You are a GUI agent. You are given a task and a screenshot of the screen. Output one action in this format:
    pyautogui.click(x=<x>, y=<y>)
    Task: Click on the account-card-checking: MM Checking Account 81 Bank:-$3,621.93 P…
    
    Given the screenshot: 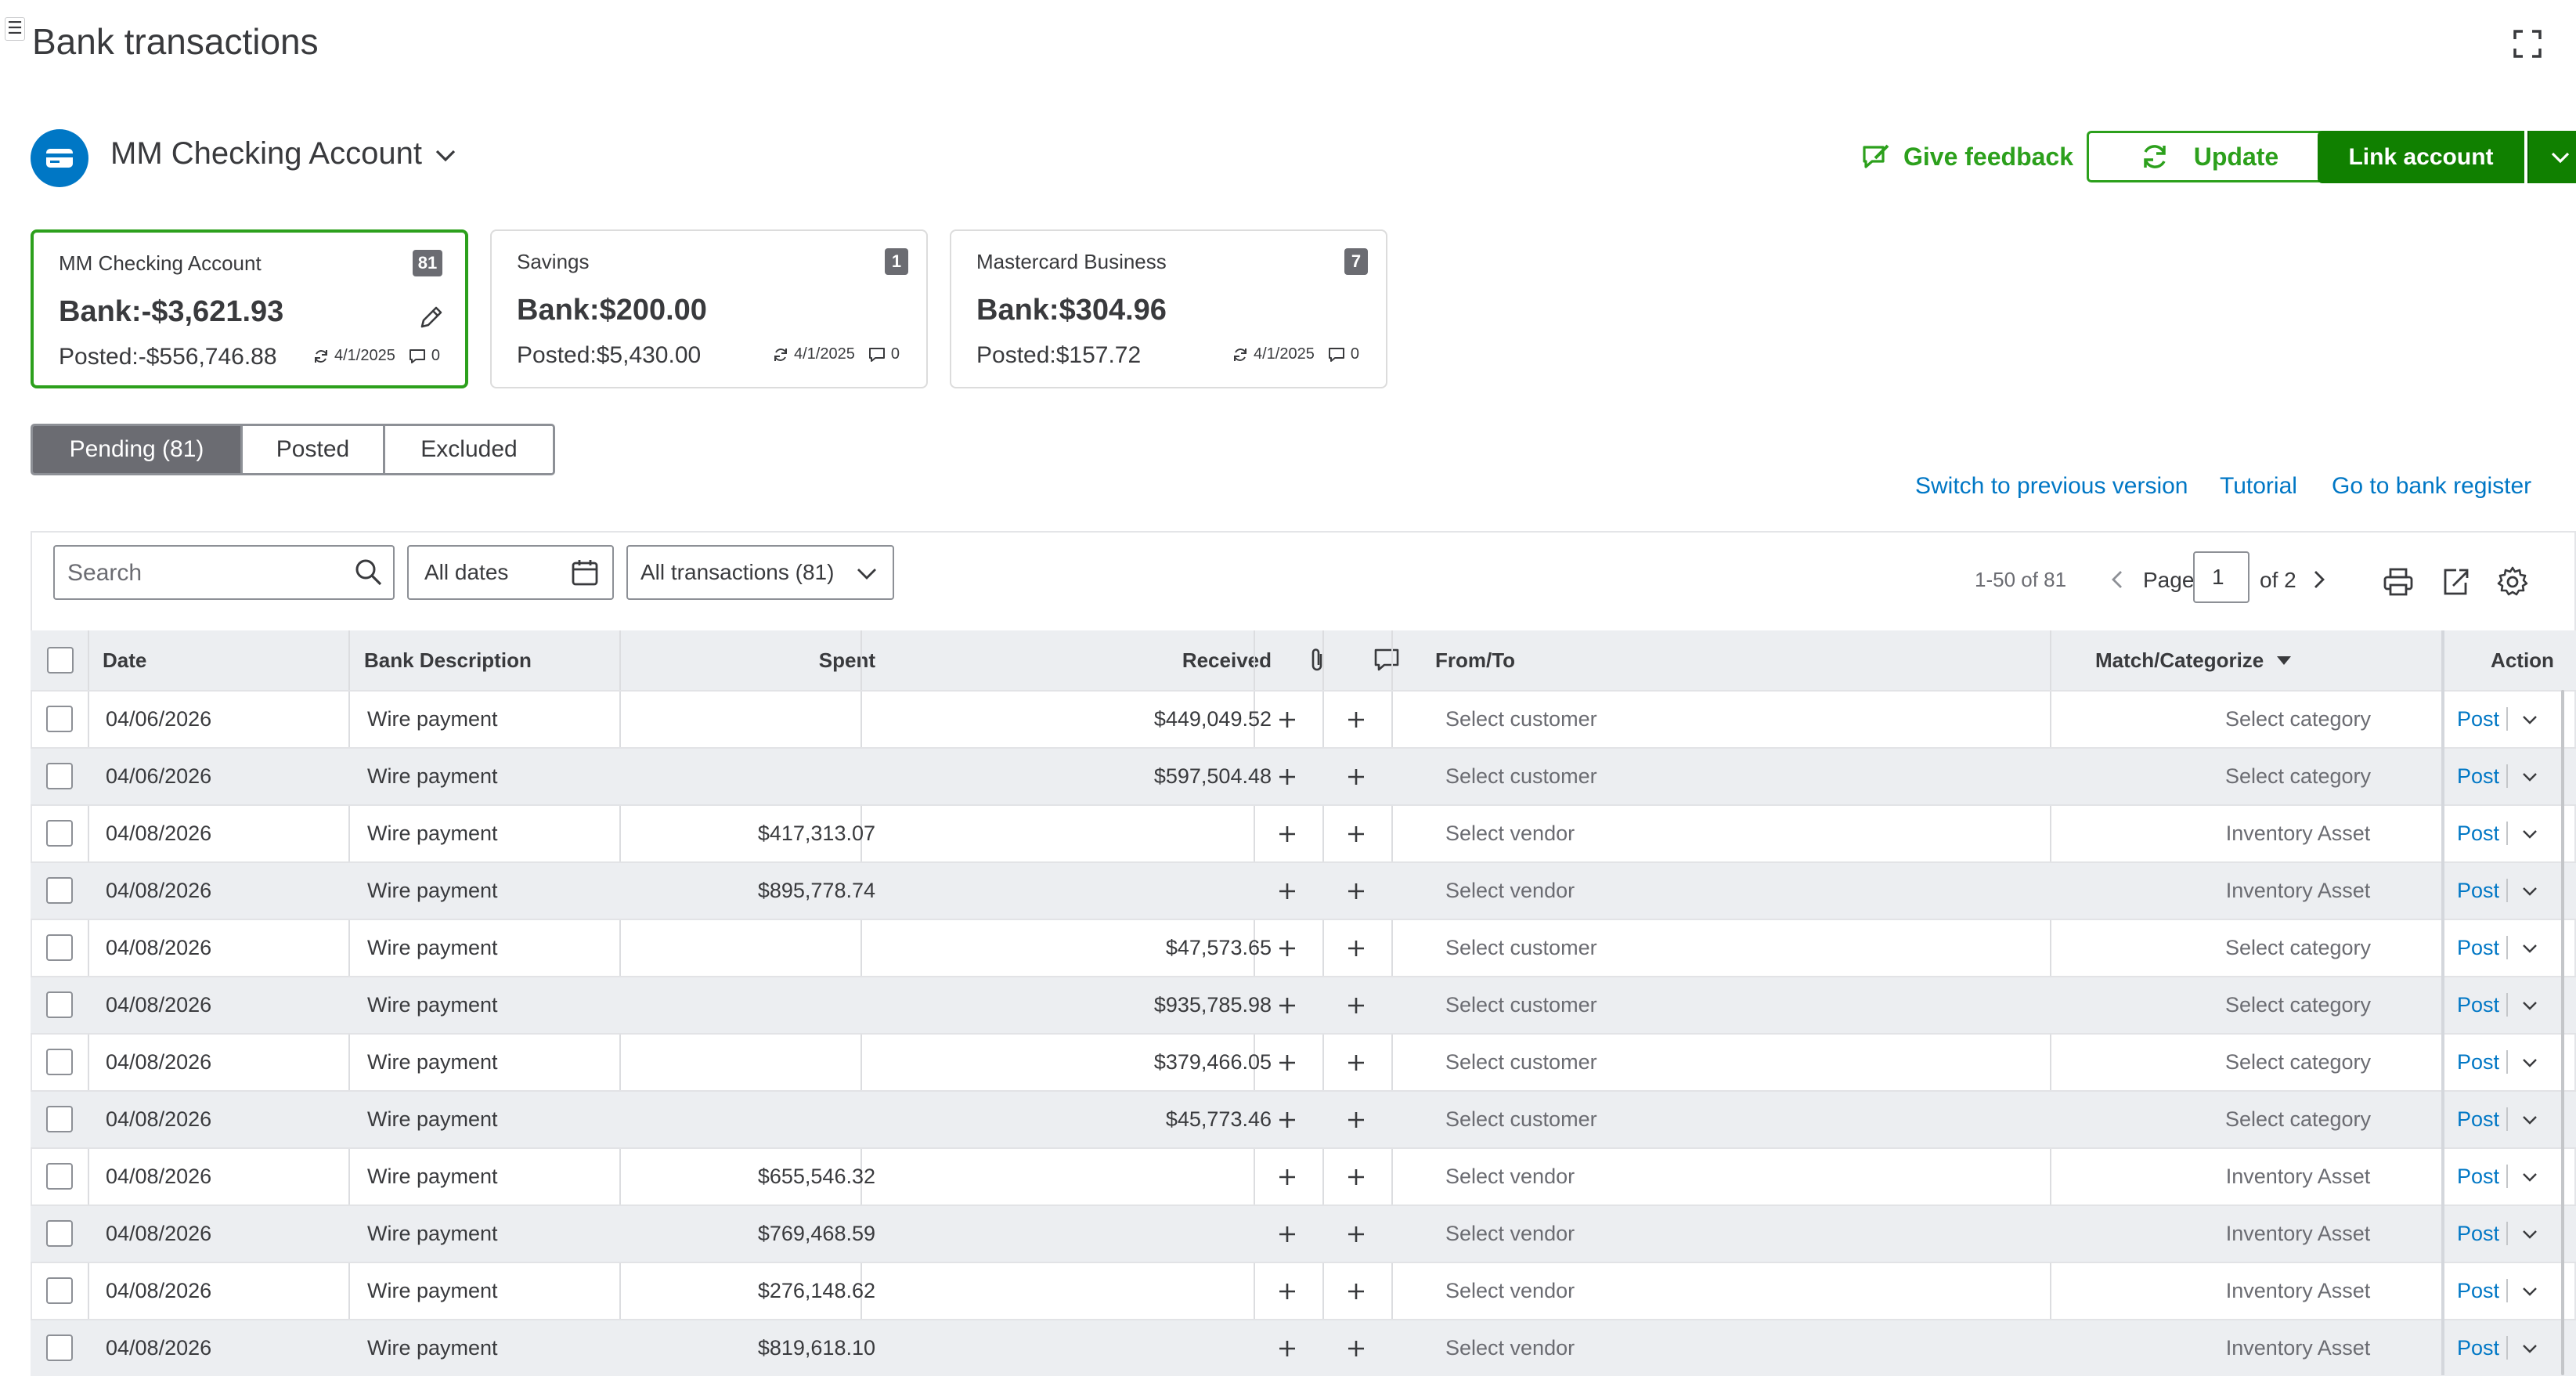 What is the action you would take?
    pyautogui.click(x=249, y=309)
    